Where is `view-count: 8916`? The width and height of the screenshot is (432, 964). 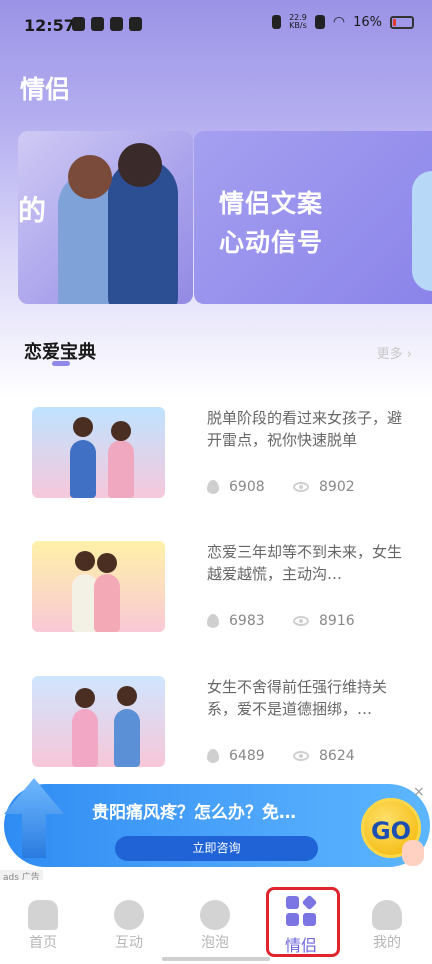 view-count: 8916 is located at coordinates (324, 621).